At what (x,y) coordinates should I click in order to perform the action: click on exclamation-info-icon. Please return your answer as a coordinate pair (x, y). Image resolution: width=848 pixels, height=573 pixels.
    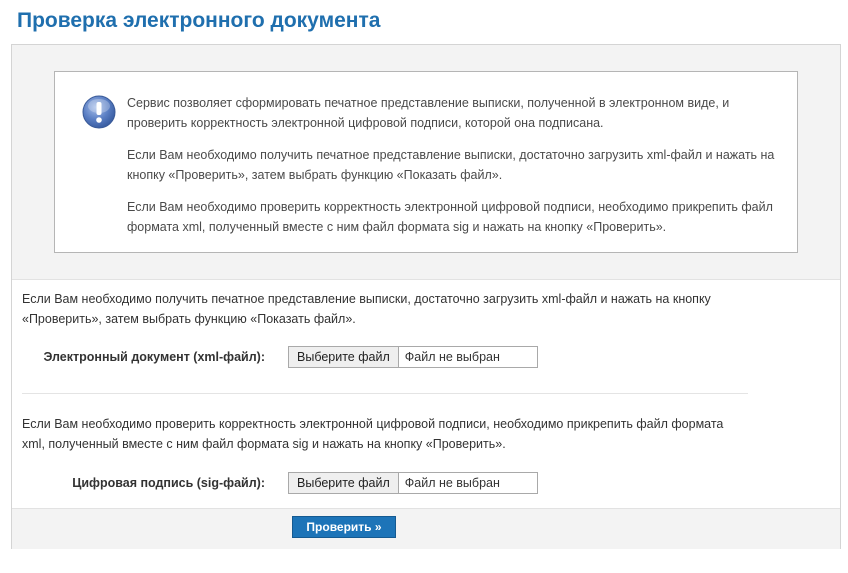
    Looking at the image, I should click on (99, 112).